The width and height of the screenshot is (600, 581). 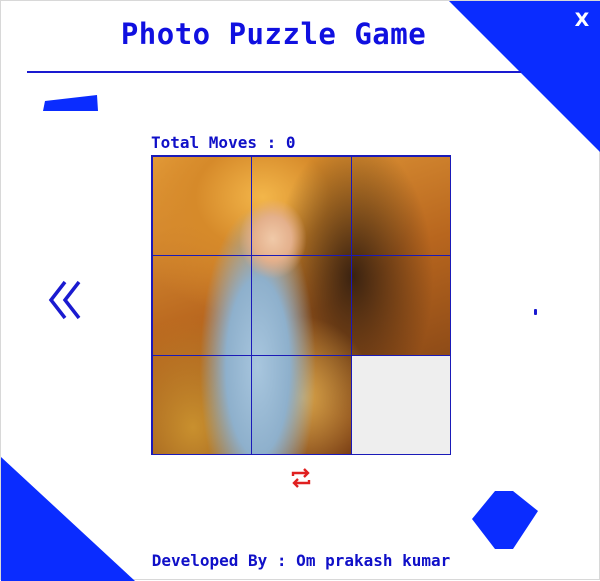 What do you see at coordinates (505, 520) in the screenshot?
I see `diamond-shape` at bounding box center [505, 520].